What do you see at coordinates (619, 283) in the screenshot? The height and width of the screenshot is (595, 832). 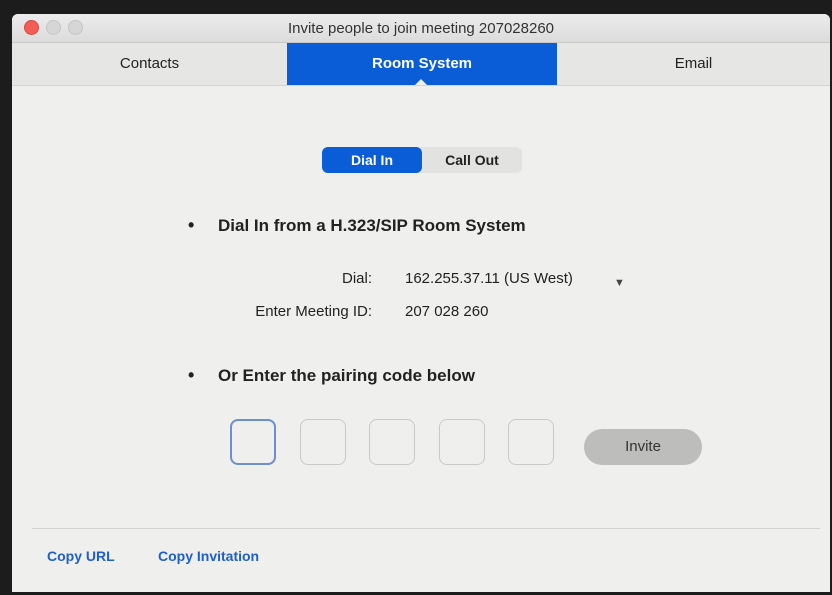 I see `chevron-down-icon: ▼` at bounding box center [619, 283].